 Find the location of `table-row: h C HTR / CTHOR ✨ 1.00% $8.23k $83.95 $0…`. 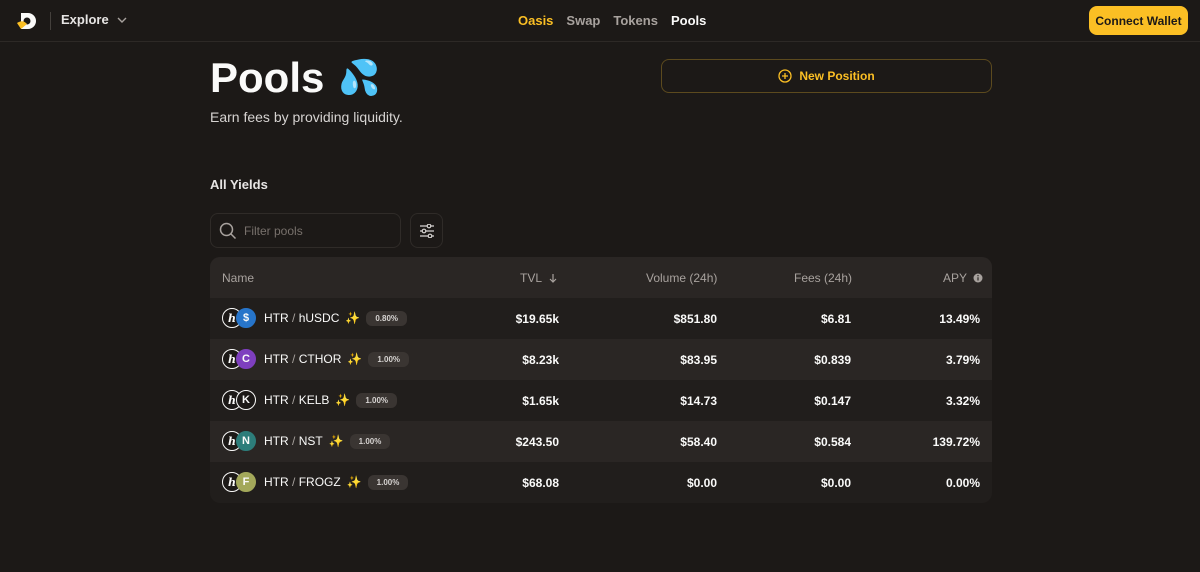

table-row: h C HTR / CTHOR ✨ 1.00% $8.23k $83.95 $0… is located at coordinates (601, 359).